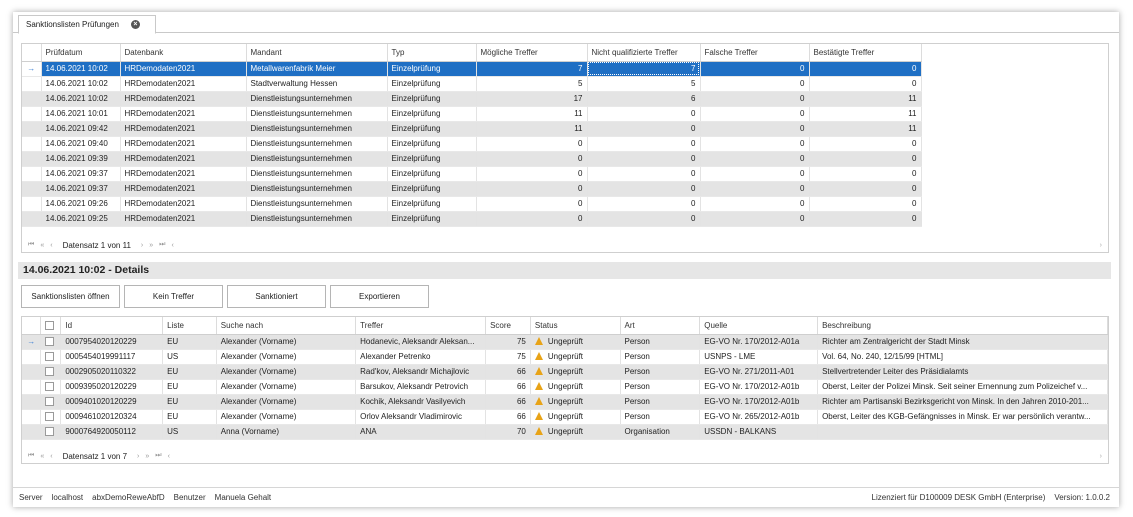  I want to click on col-header-typ: Typ, so click(432, 53).